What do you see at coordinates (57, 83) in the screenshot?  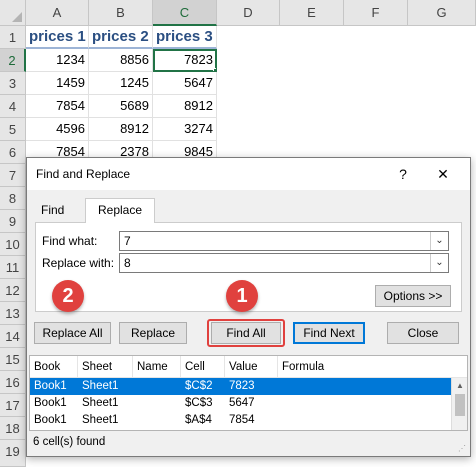 I see `cell-a3: 1459` at bounding box center [57, 83].